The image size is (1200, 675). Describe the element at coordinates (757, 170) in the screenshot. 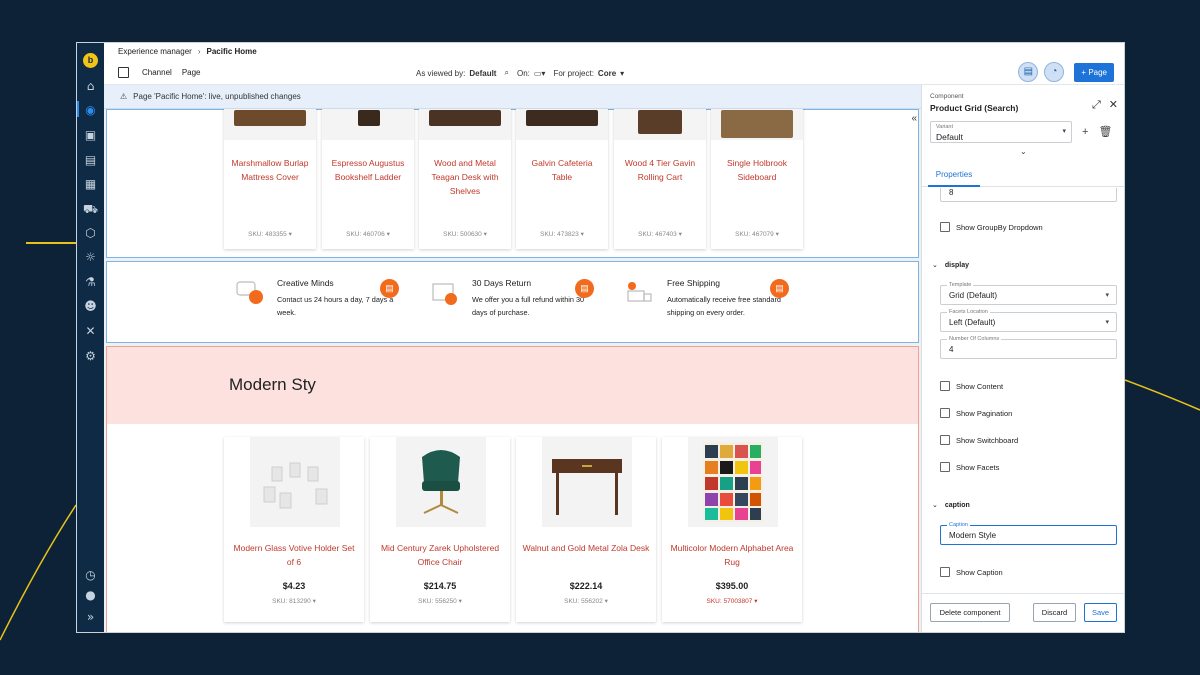

I see `product-name: Single Holbrook Sideboard` at that location.